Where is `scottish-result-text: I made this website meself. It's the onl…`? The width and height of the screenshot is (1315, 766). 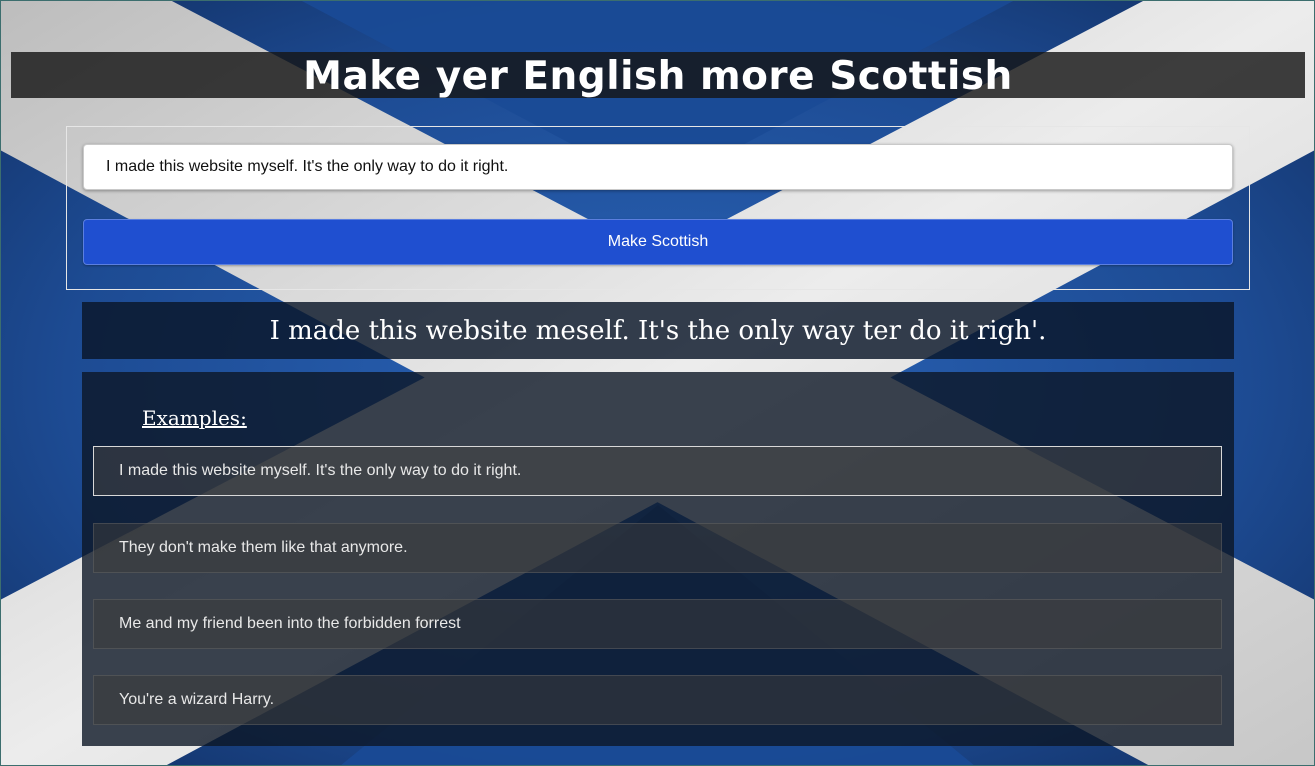 scottish-result-text: I made this website meself. It's the onl… is located at coordinates (658, 331).